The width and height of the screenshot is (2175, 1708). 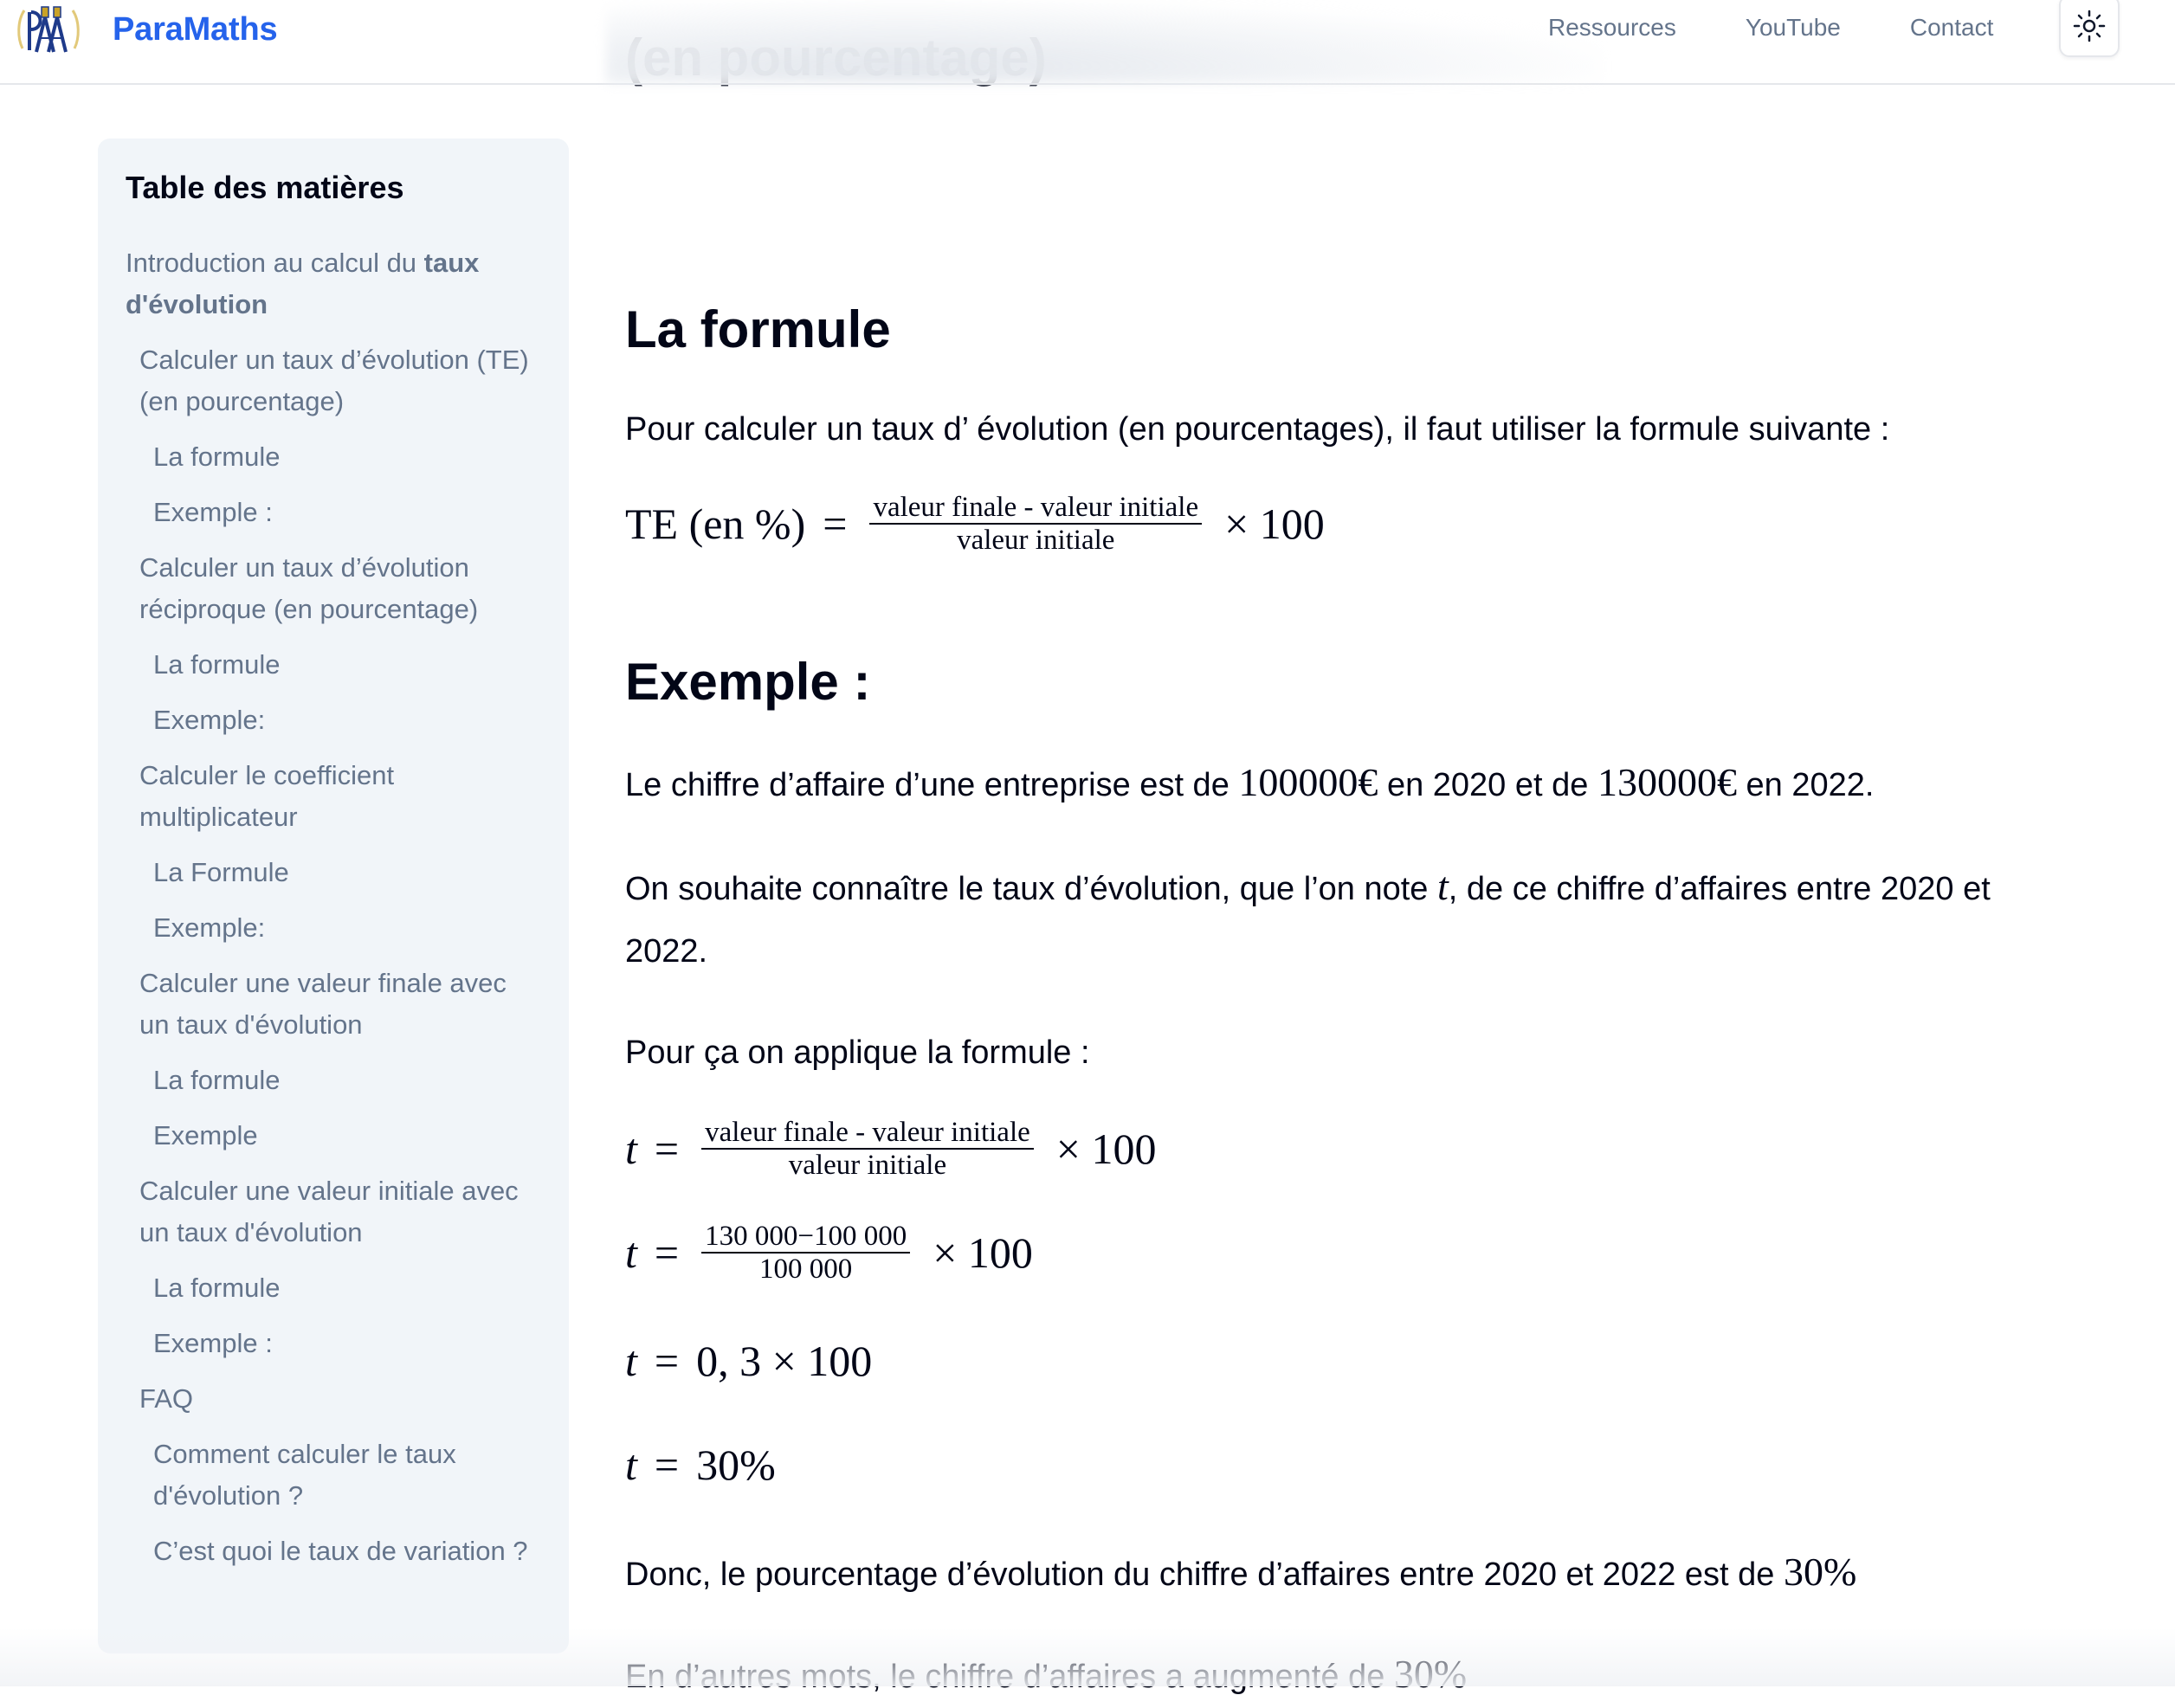 What do you see at coordinates (1793, 27) in the screenshot?
I see `nav-link-youtube: YouTube` at bounding box center [1793, 27].